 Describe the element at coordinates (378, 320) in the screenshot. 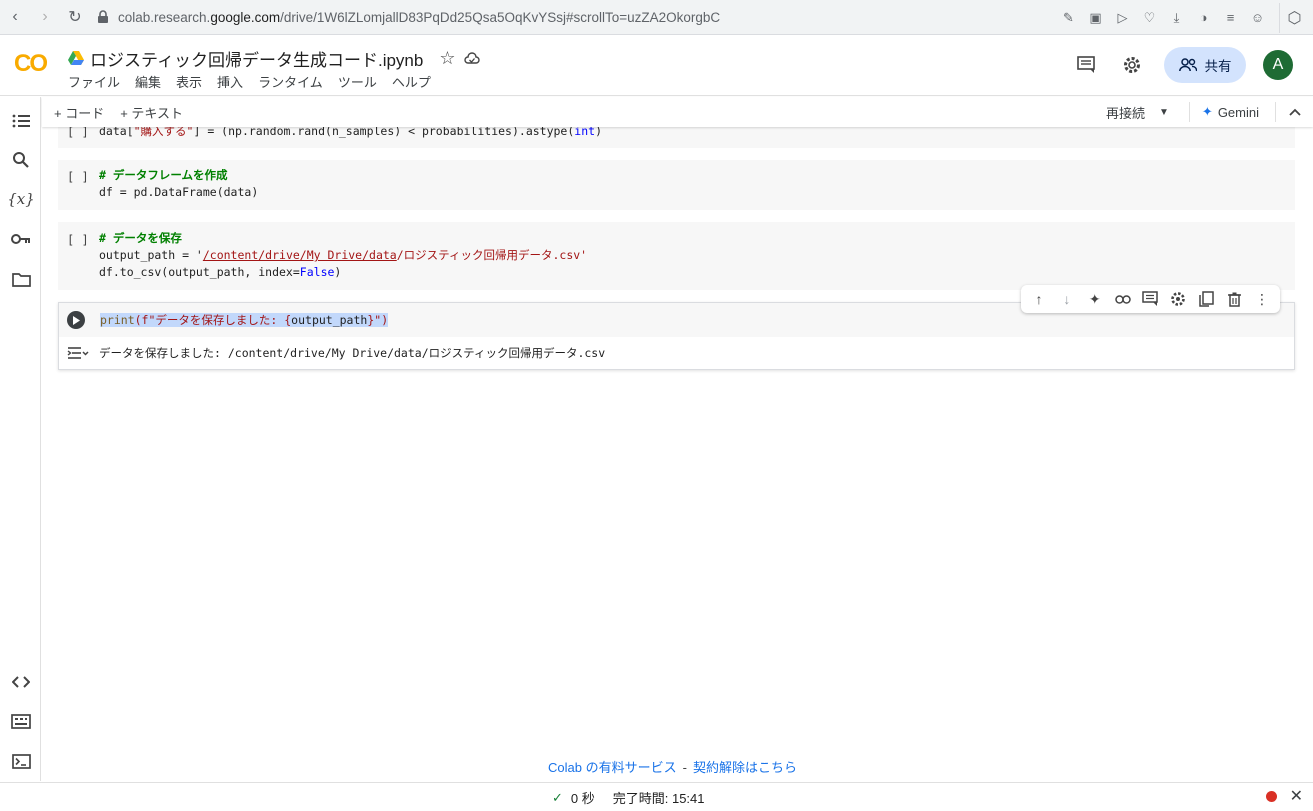

I see `code-token: }")` at that location.